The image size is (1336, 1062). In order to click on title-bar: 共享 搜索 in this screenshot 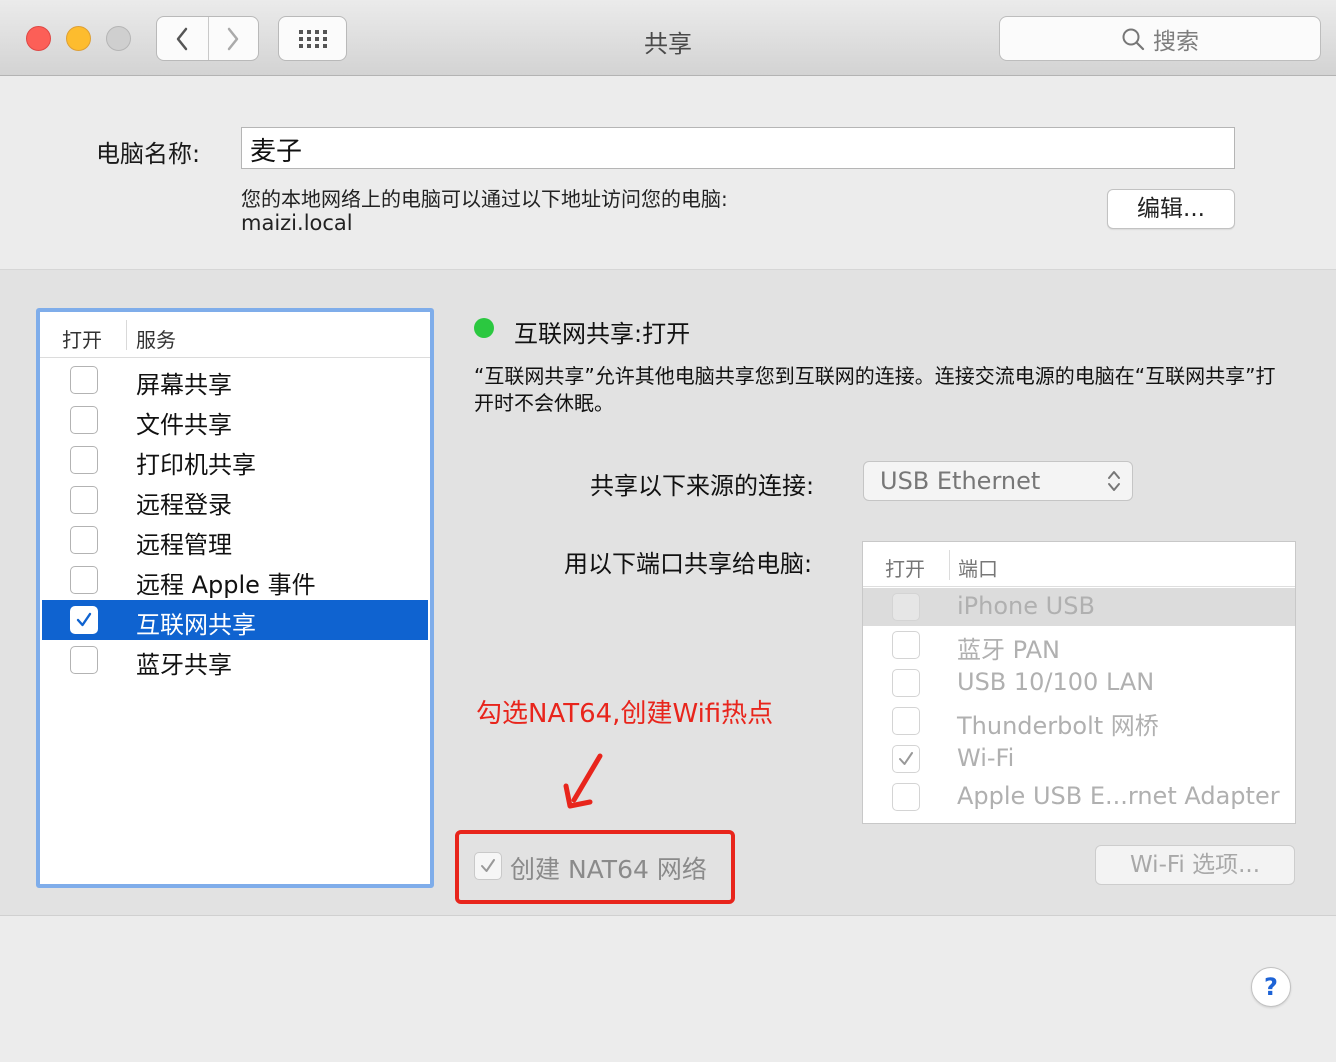, I will do `click(668, 38)`.